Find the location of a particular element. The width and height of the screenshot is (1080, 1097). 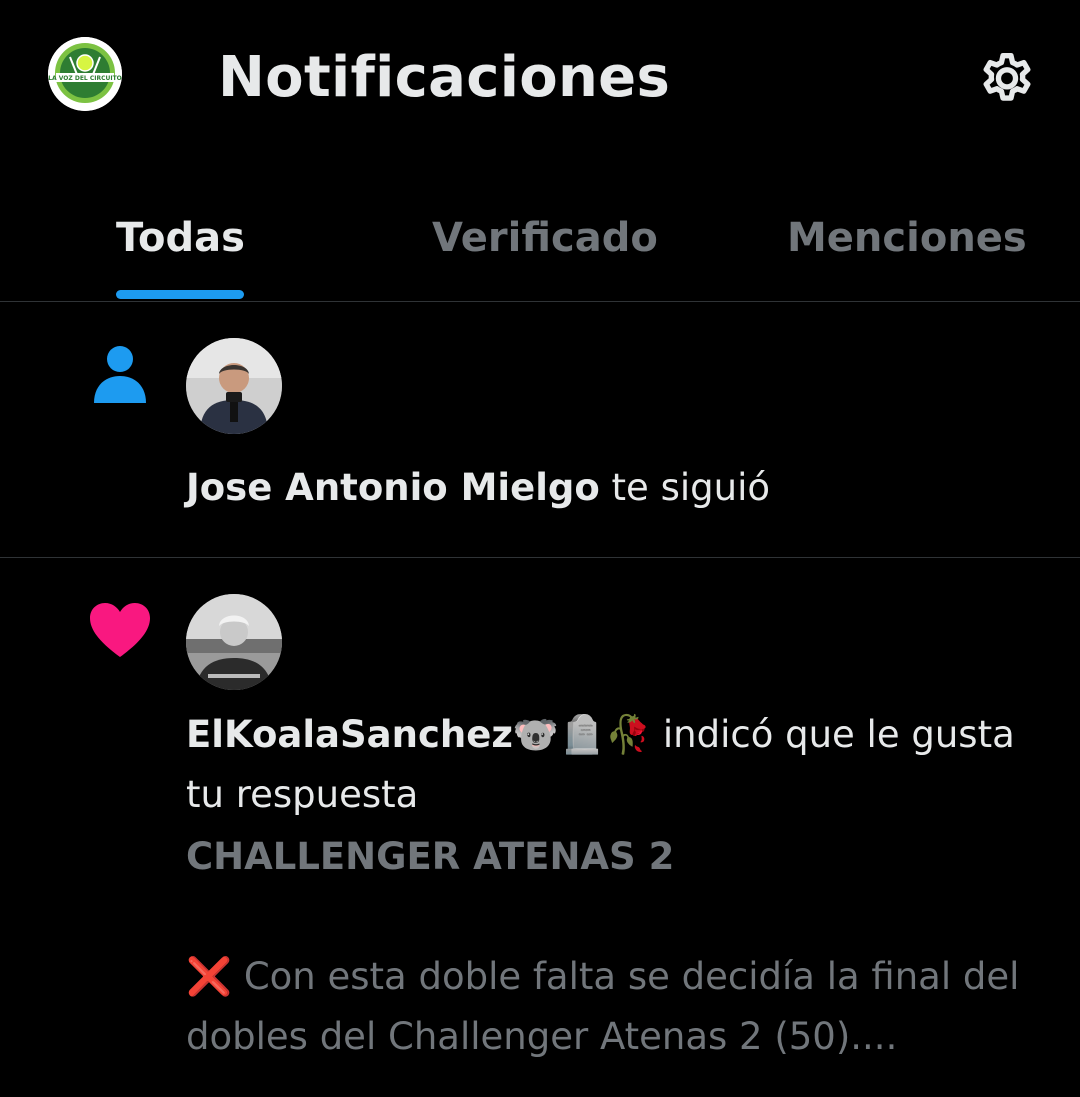

notification-action: te siguió is located at coordinates (684, 487).